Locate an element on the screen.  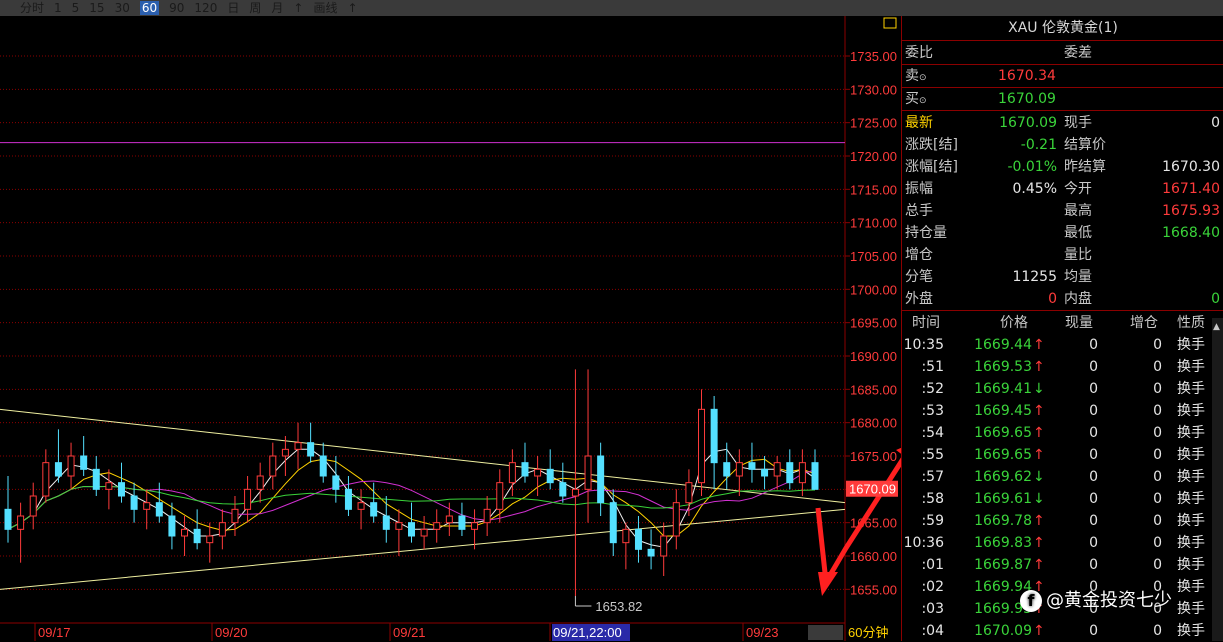
quote-label: 最低 is located at coordinates (1078, 233).